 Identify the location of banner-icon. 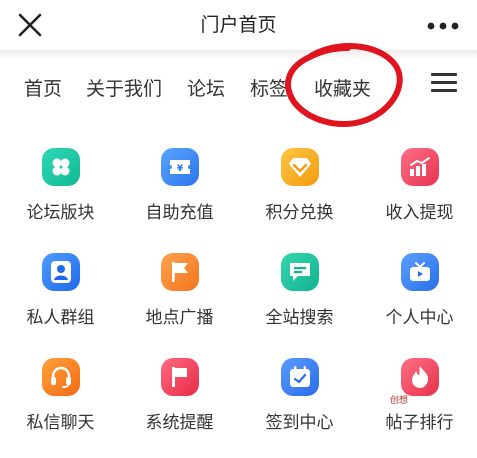
(179, 377).